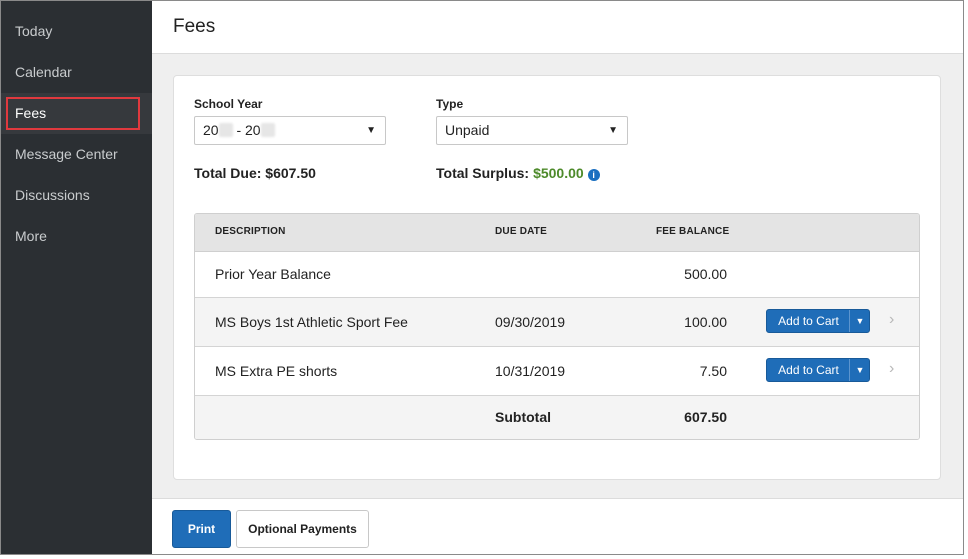  Describe the element at coordinates (76, 31) in the screenshot. I see `sidebar-item-today: Today` at that location.